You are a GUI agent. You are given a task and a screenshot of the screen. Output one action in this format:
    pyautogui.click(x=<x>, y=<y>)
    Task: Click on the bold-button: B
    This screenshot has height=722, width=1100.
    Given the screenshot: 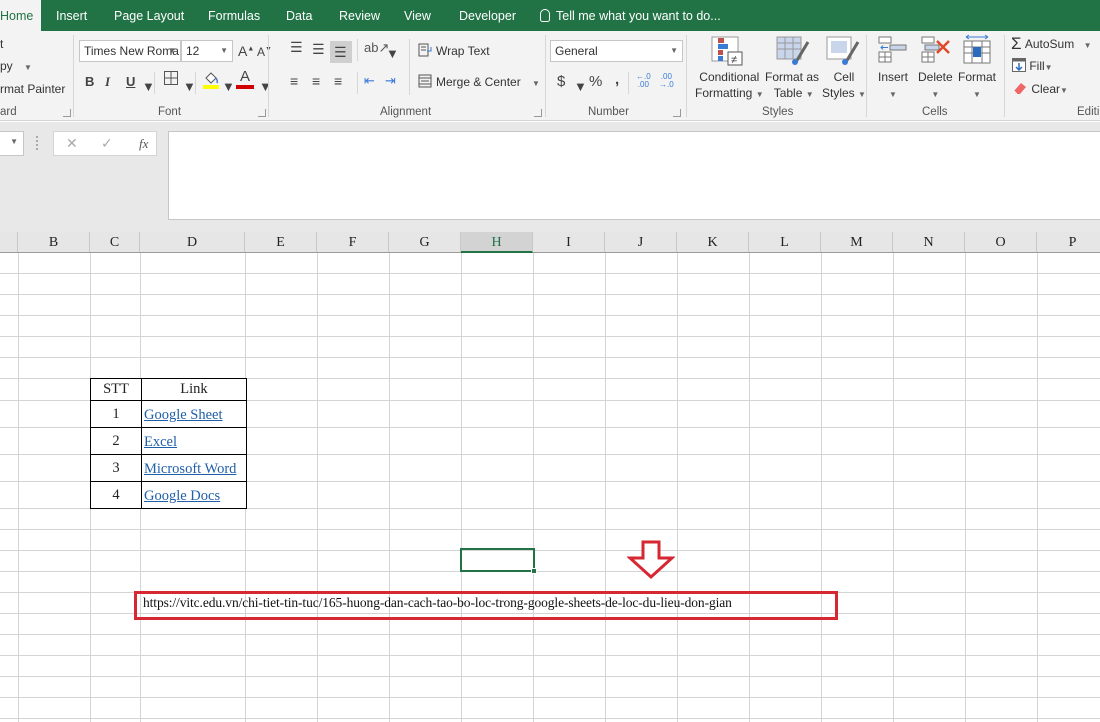 What is the action you would take?
    pyautogui.click(x=89, y=81)
    